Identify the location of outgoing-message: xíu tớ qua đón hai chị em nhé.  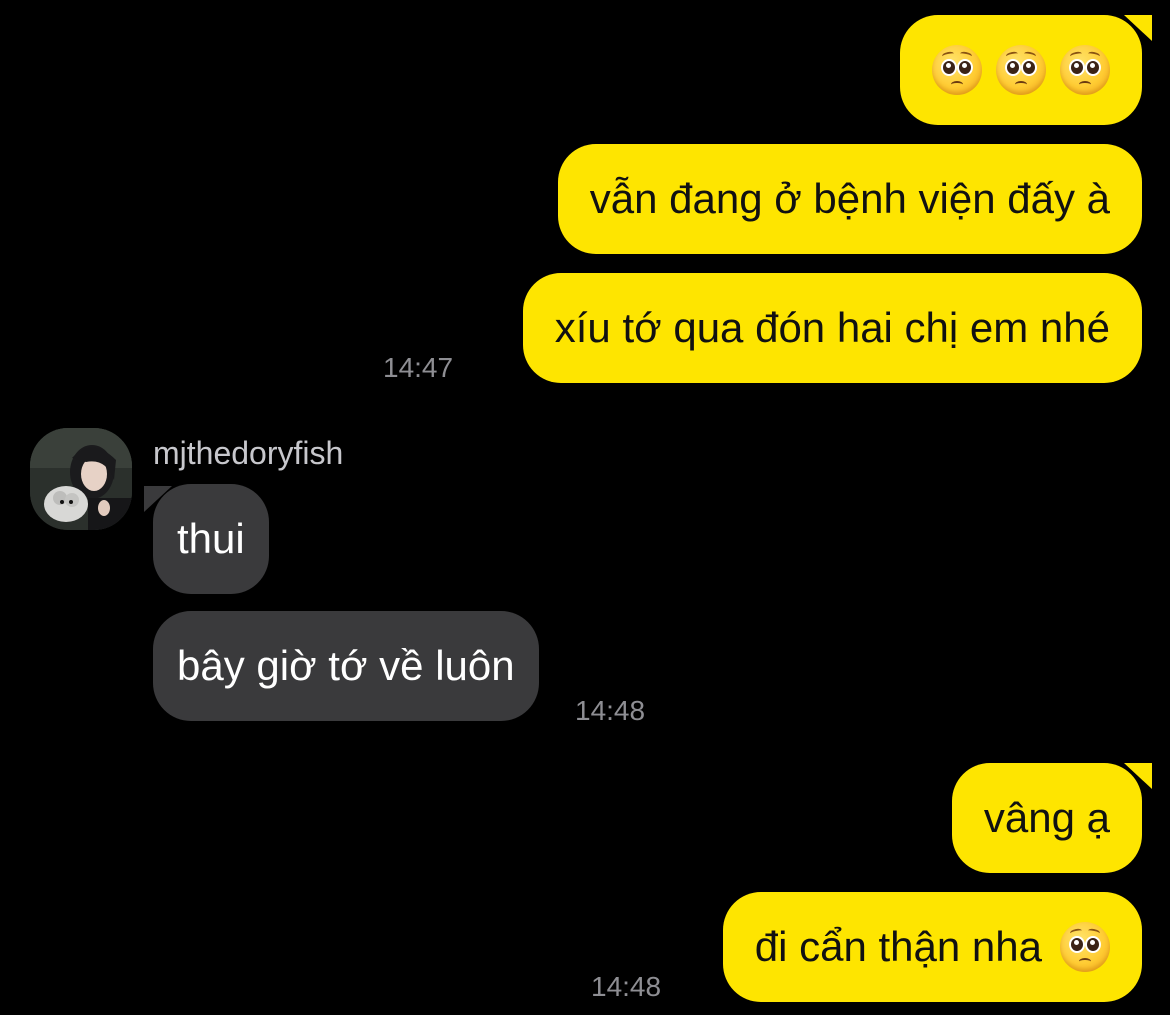
(832, 328).